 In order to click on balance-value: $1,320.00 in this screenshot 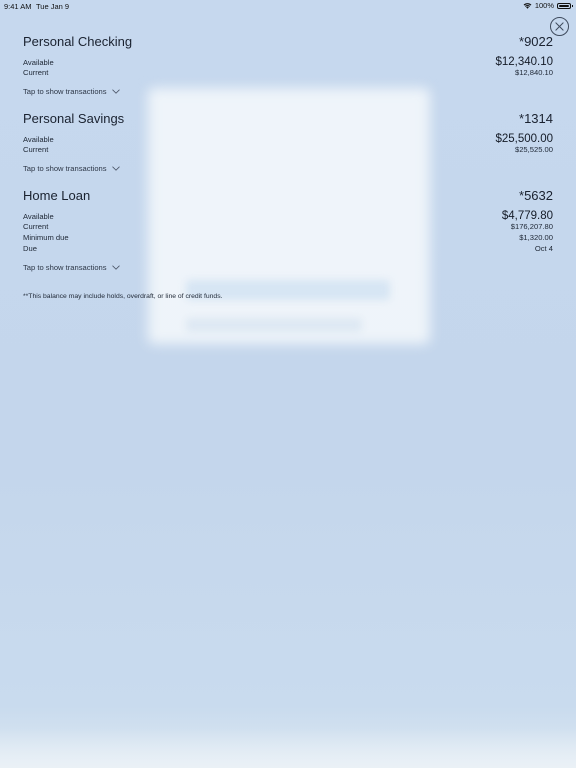, I will do `click(536, 237)`.